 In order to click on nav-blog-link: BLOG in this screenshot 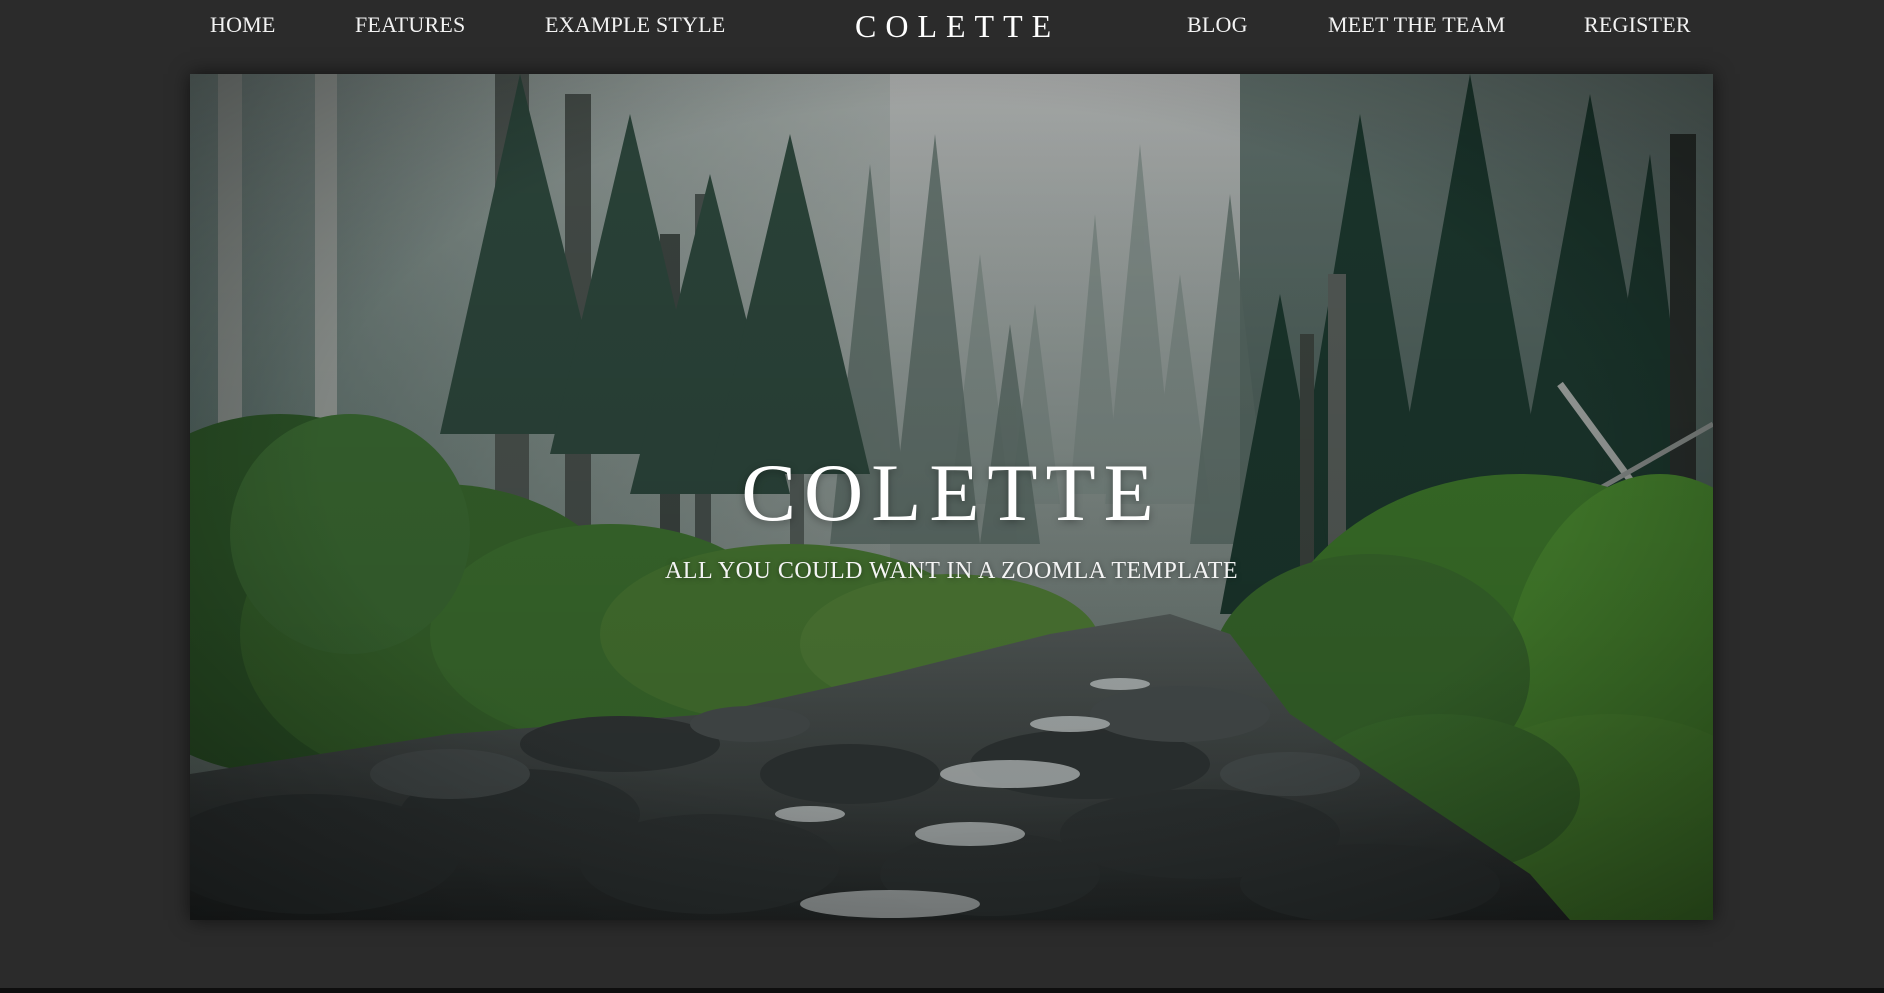, I will do `click(1217, 25)`.